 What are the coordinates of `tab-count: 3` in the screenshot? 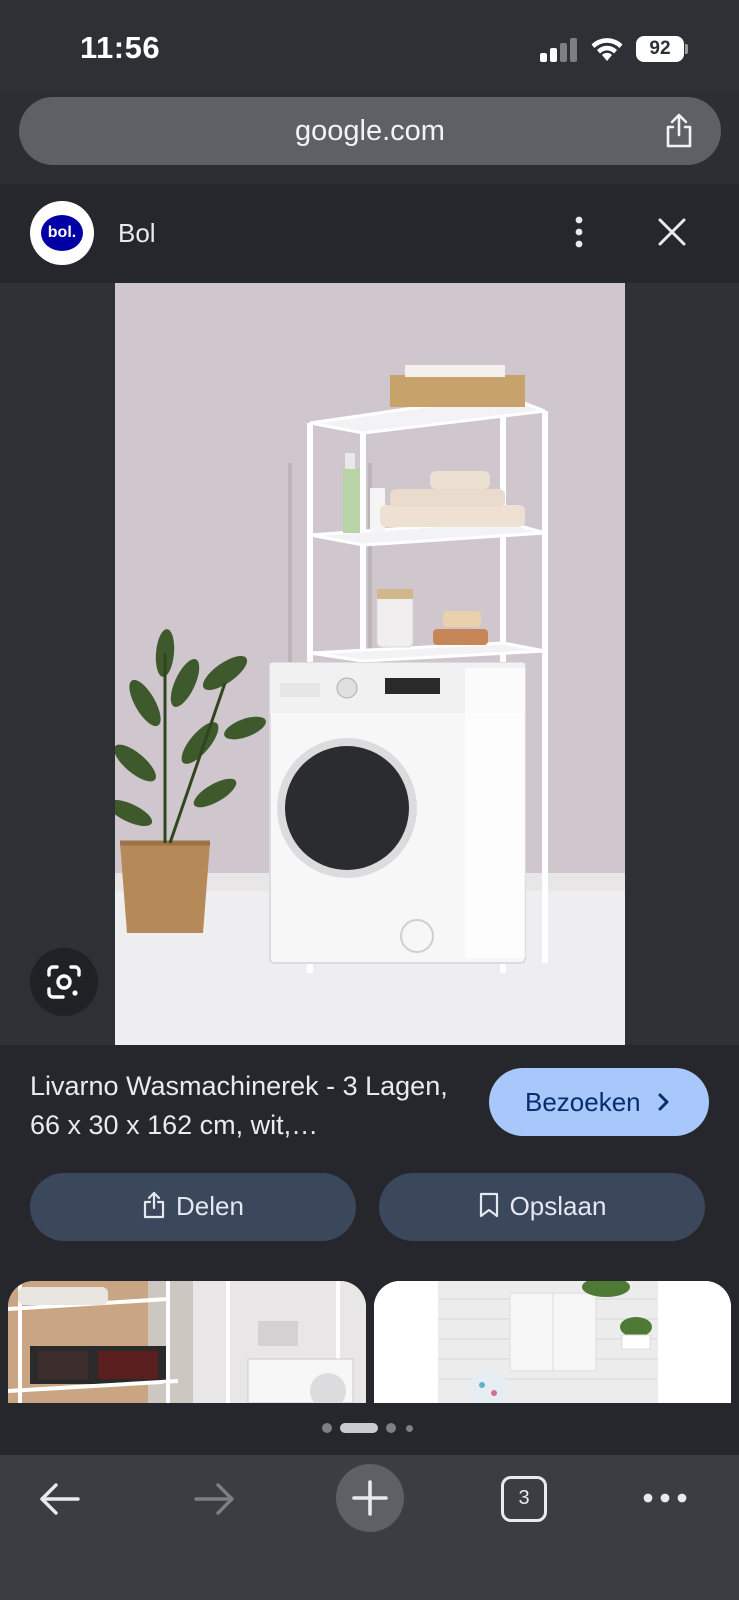 It's located at (524, 1498).